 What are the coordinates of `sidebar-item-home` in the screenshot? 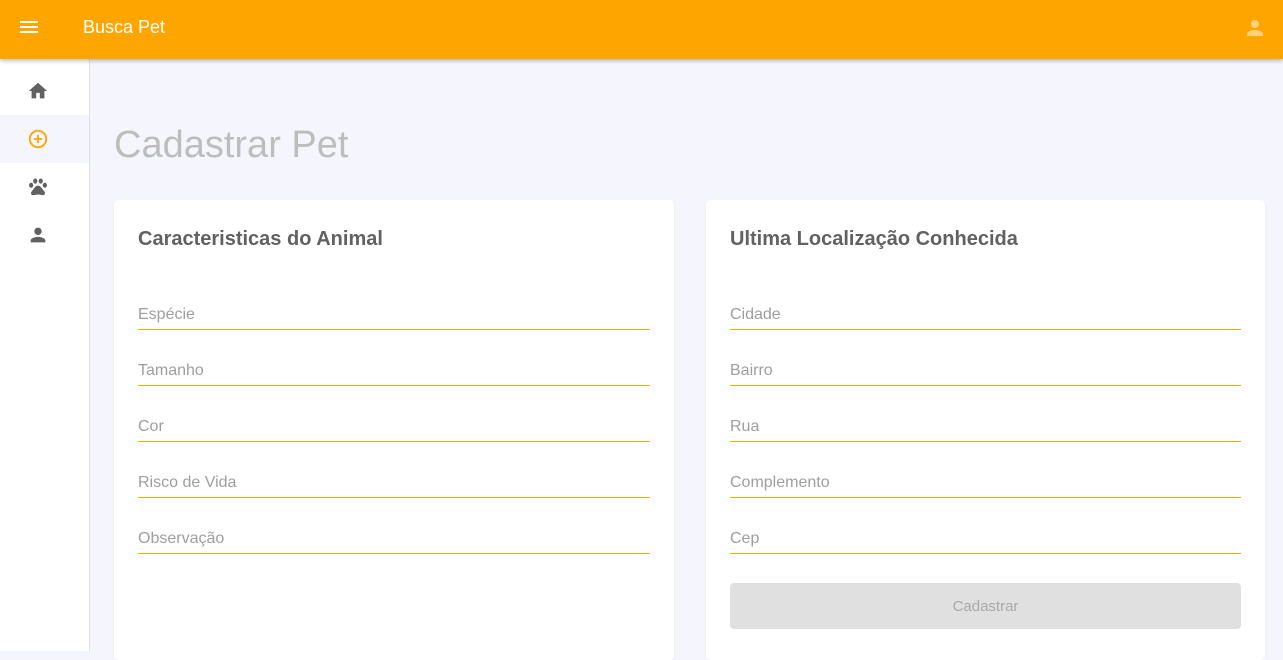 It's located at (44, 91).